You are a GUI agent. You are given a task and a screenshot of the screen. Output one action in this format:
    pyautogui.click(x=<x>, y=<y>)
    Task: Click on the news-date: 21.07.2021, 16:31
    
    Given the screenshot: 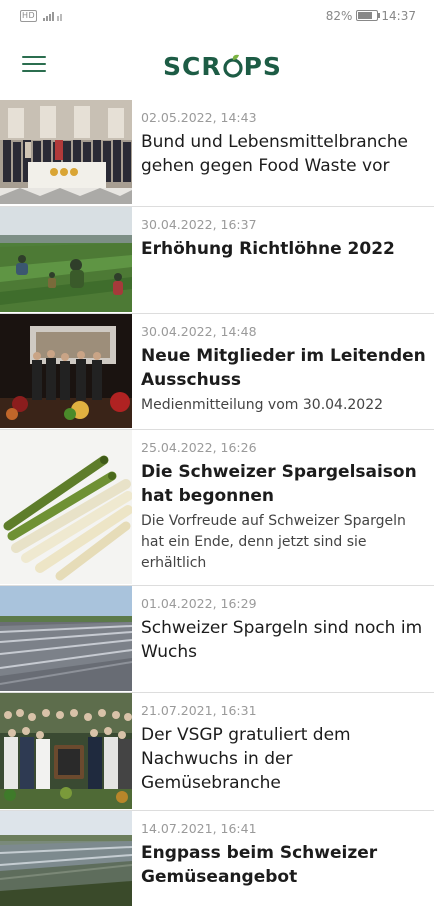 What is the action you would take?
    pyautogui.click(x=199, y=710)
    